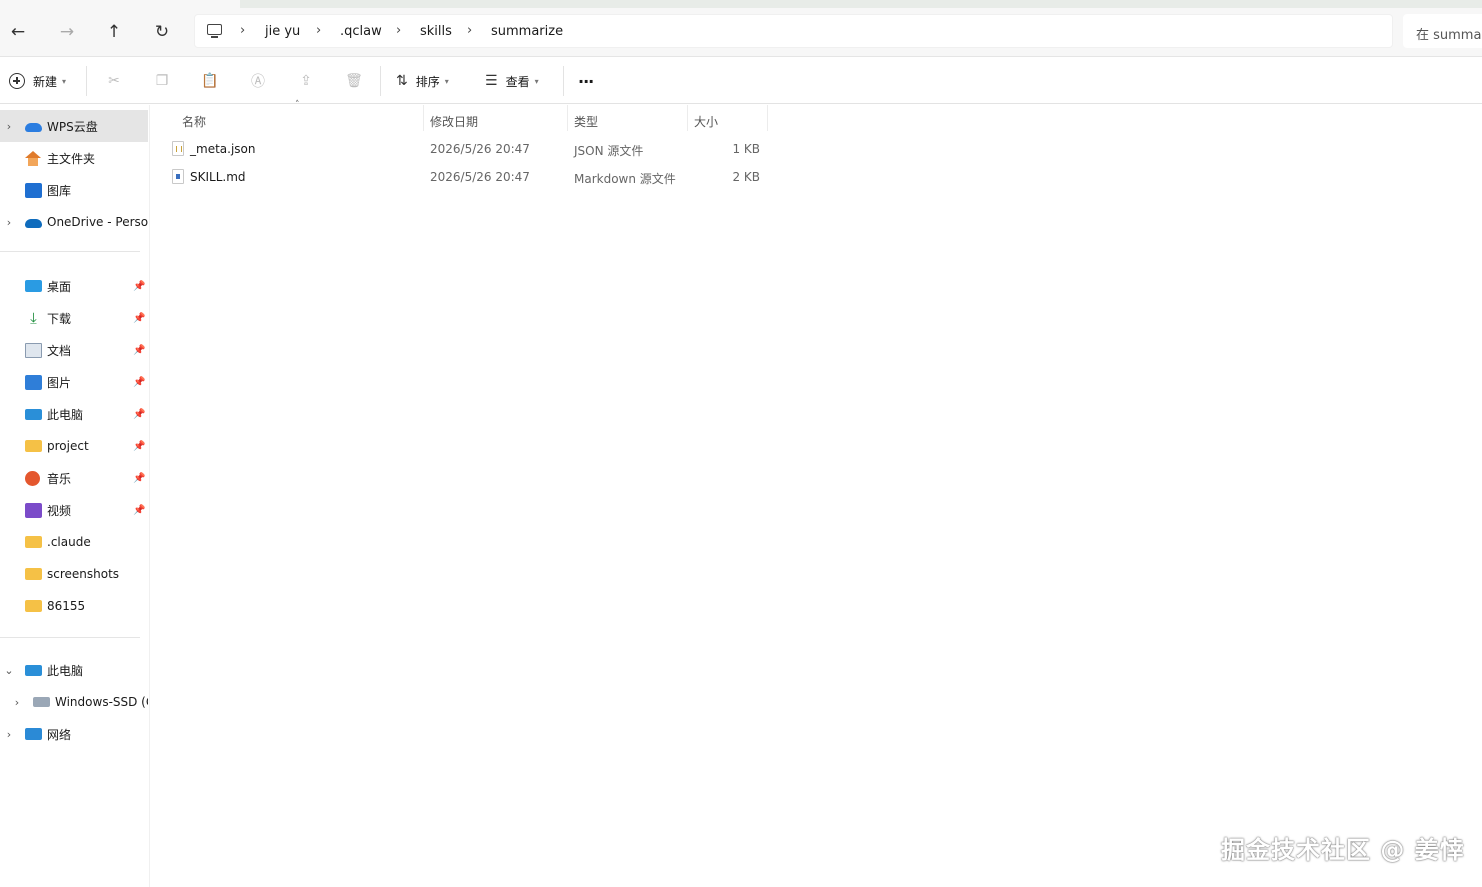  I want to click on breadcrumb-summarize: summarize, so click(527, 31).